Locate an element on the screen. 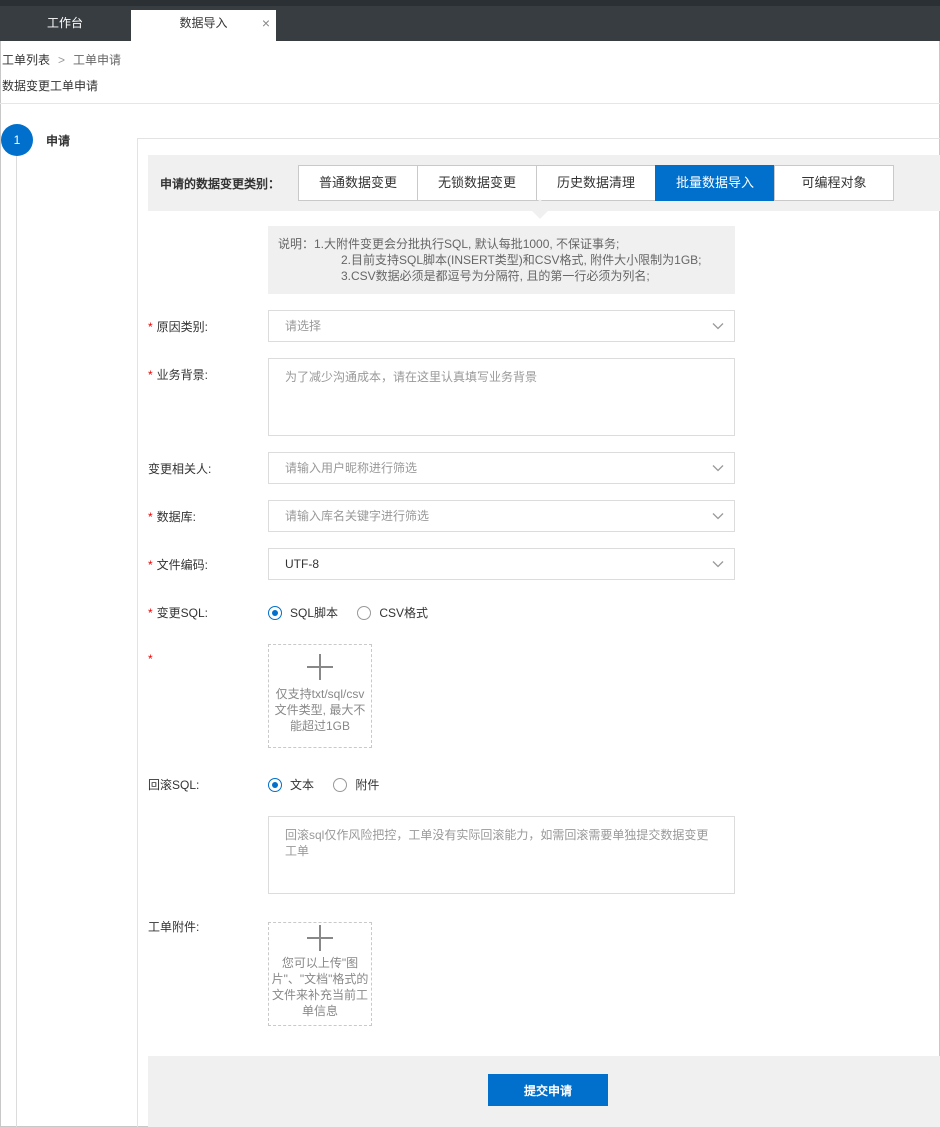 The image size is (940, 1127). note-line-1: 说明：1.大附件变更会分批执行SQL, 默认每批1000, 不保证事务; is located at coordinates (449, 244).